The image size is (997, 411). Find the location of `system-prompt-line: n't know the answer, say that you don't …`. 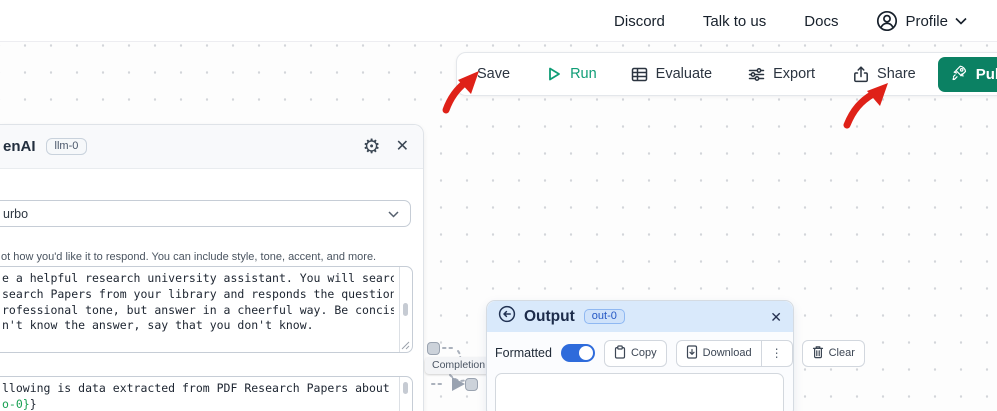

system-prompt-line: n't know the answer, say that you don't … is located at coordinates (158, 325).